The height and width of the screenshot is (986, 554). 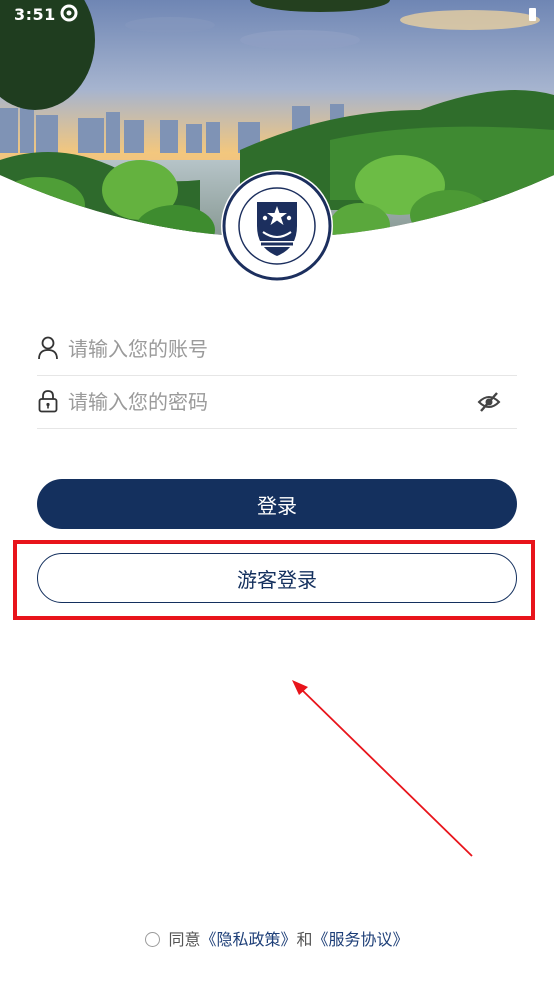 I want to click on radio-icon, so click(x=153, y=939).